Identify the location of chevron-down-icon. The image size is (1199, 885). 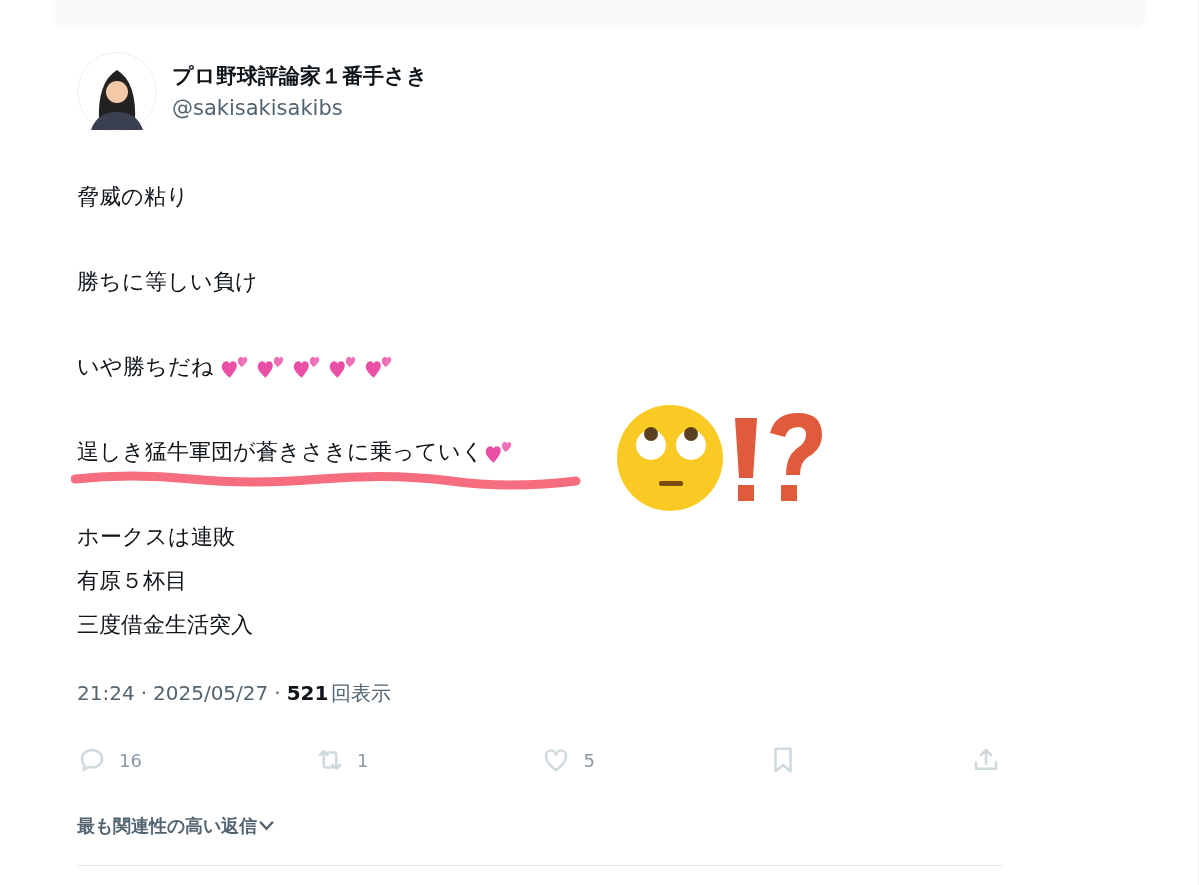
(266, 825).